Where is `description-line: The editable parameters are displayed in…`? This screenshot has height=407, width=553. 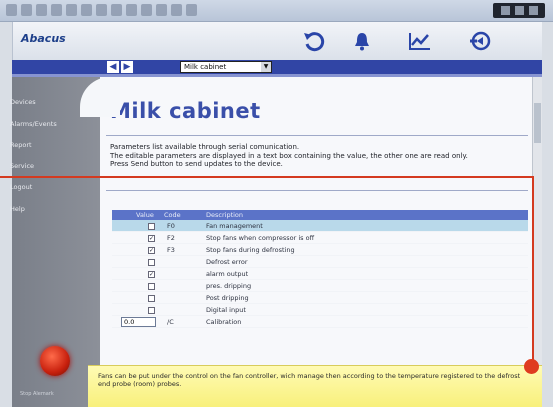 description-line: The editable parameters are displayed in… is located at coordinates (289, 155).